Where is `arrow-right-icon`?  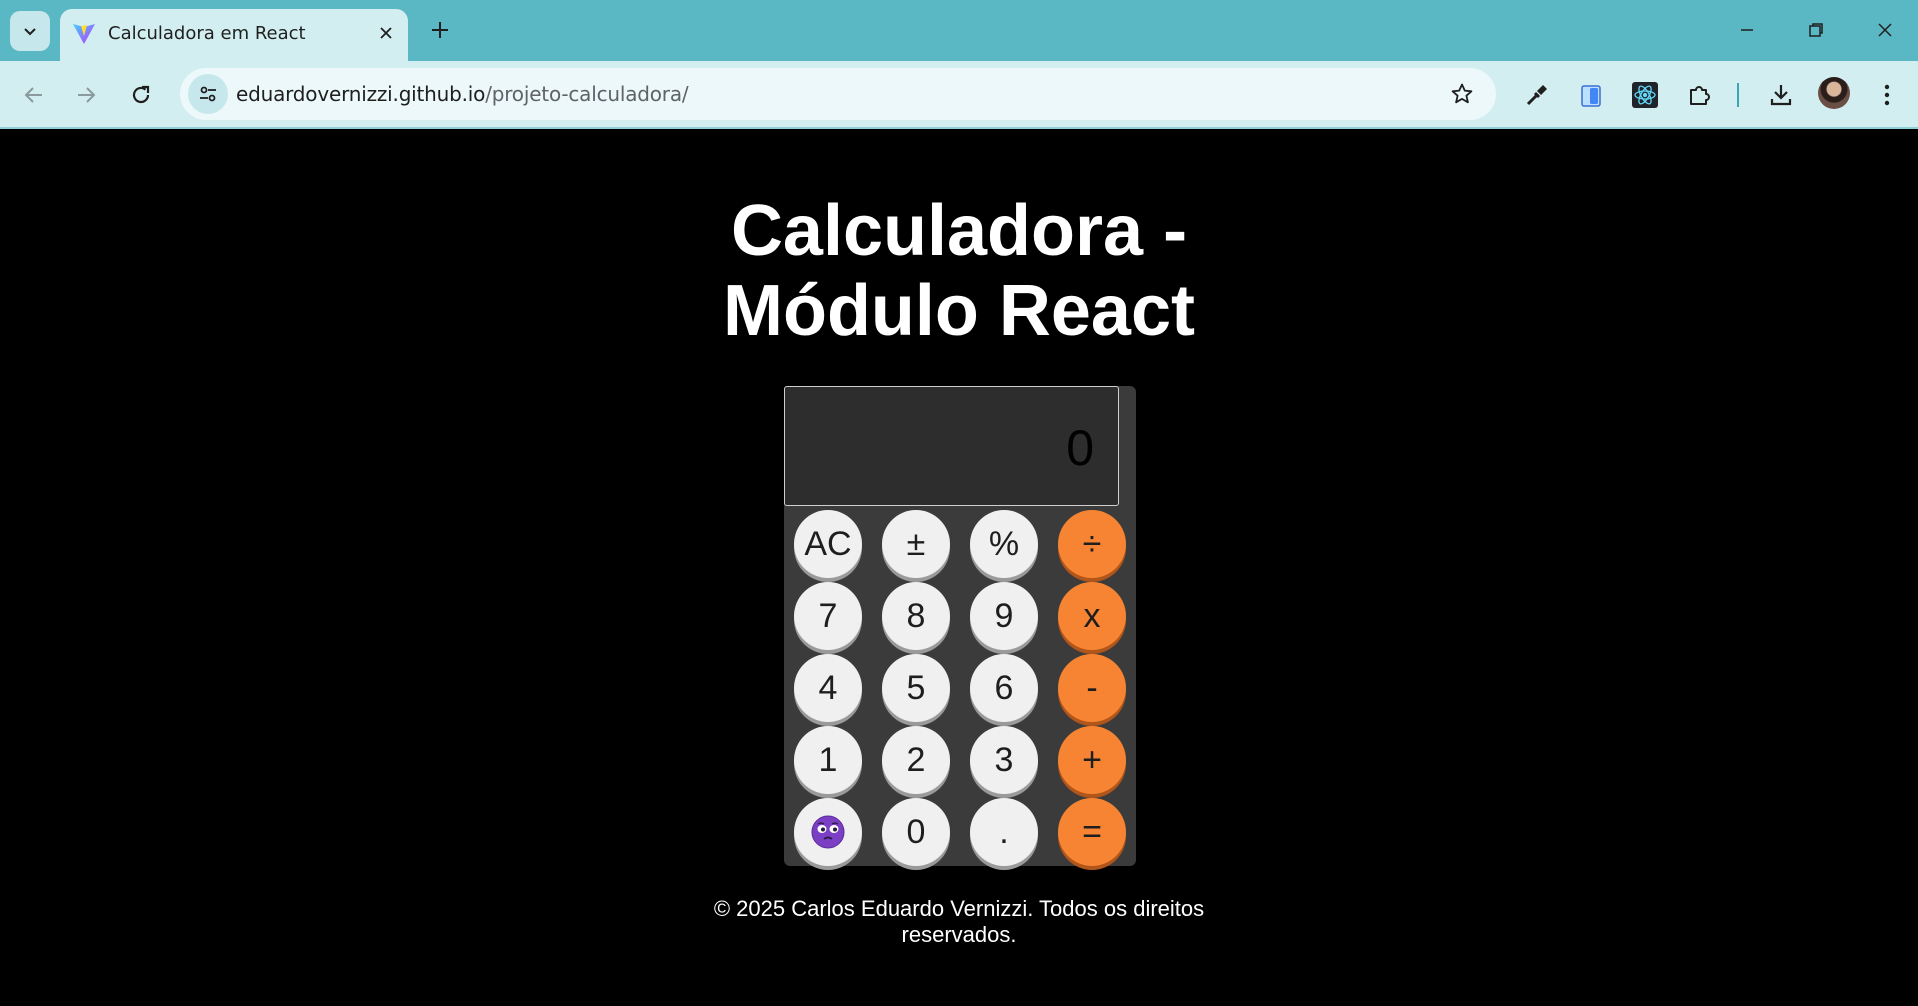 arrow-right-icon is located at coordinates (87, 95).